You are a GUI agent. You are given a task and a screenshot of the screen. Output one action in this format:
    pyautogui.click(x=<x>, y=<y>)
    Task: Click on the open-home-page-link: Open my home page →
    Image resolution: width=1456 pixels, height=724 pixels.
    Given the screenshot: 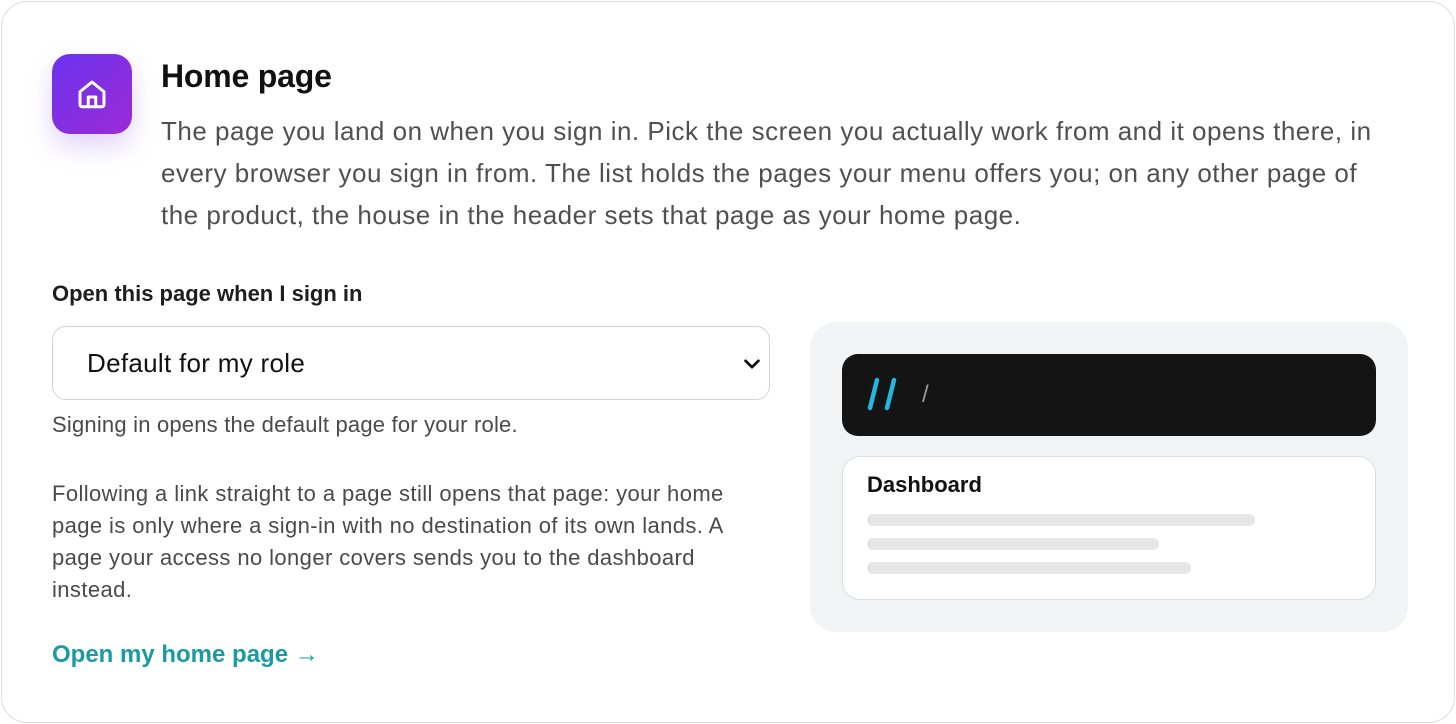 What is the action you would take?
    pyautogui.click(x=185, y=655)
    